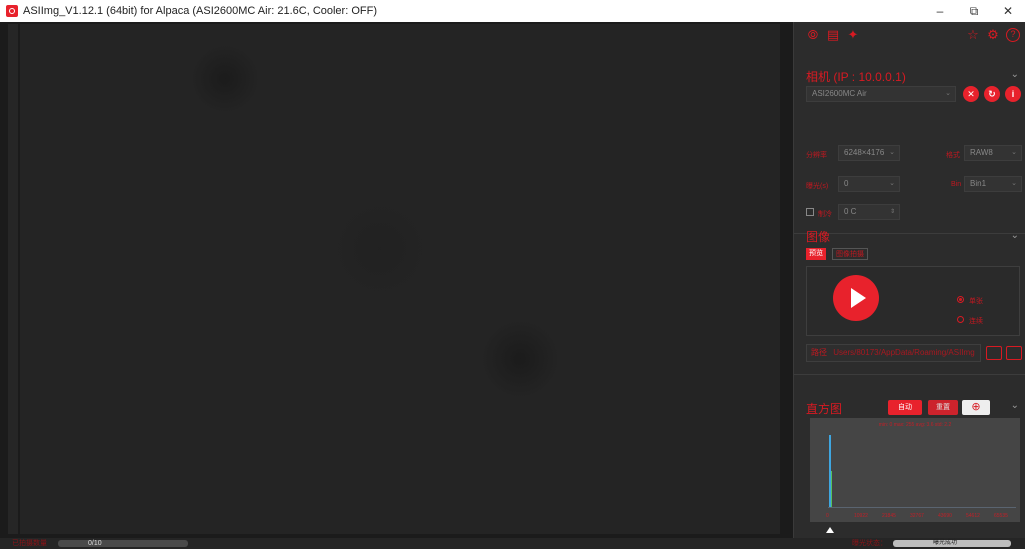 This screenshot has width=1025, height=549. I want to click on preview-scrollbar, so click(13, 279).